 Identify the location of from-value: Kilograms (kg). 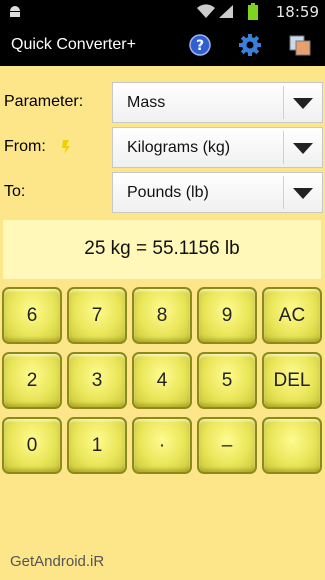
(179, 147).